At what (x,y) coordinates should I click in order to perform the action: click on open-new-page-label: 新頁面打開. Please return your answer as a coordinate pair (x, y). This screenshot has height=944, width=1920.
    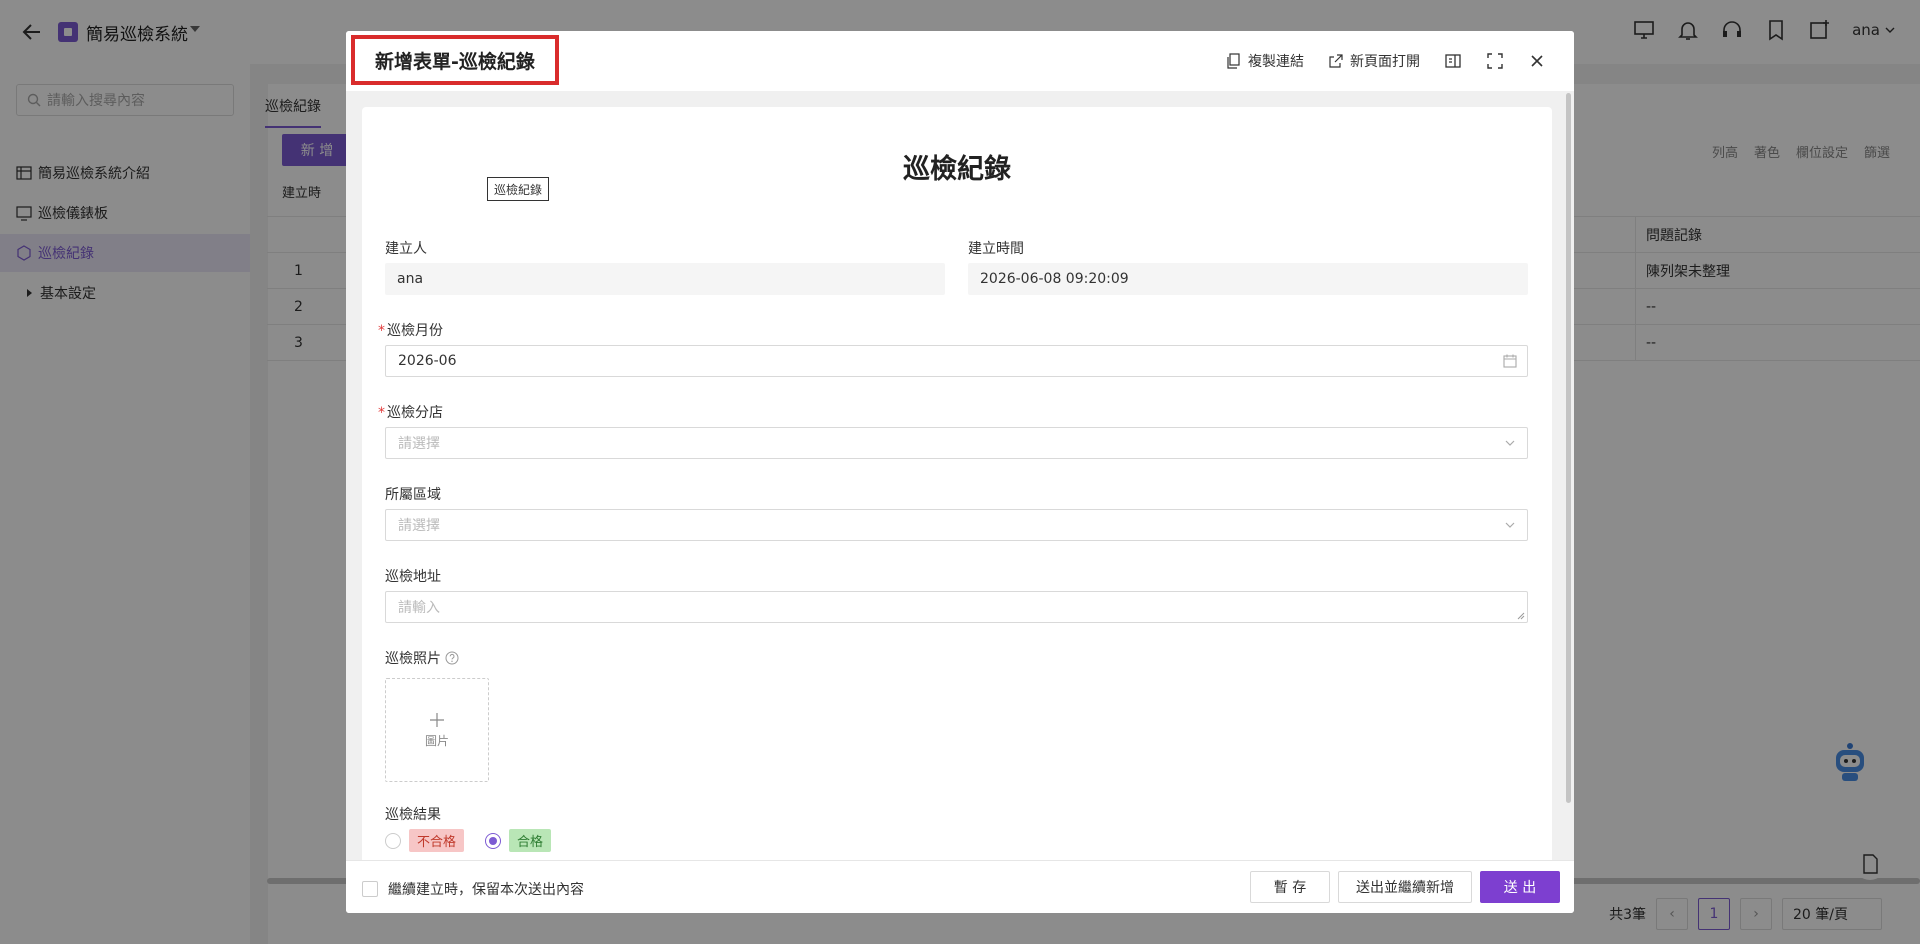
    Looking at the image, I should click on (1385, 62).